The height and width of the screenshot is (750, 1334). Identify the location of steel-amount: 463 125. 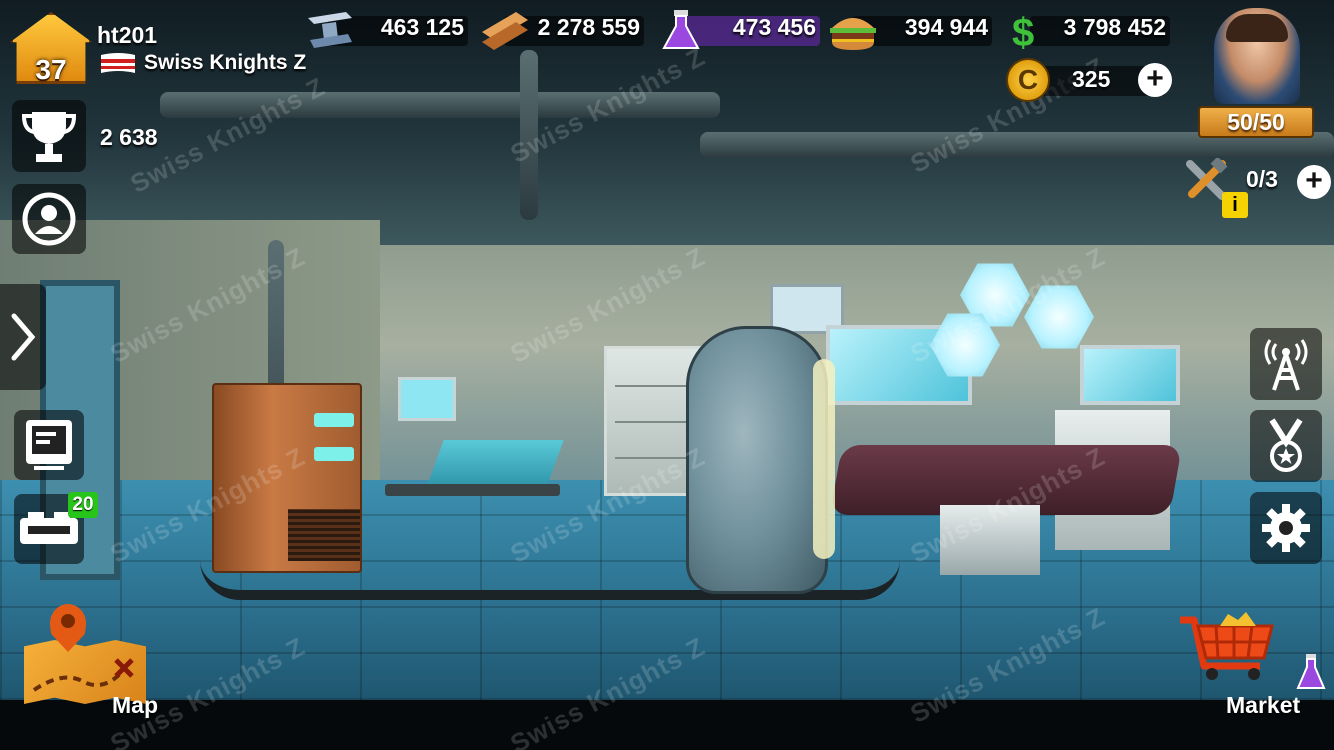
(422, 27).